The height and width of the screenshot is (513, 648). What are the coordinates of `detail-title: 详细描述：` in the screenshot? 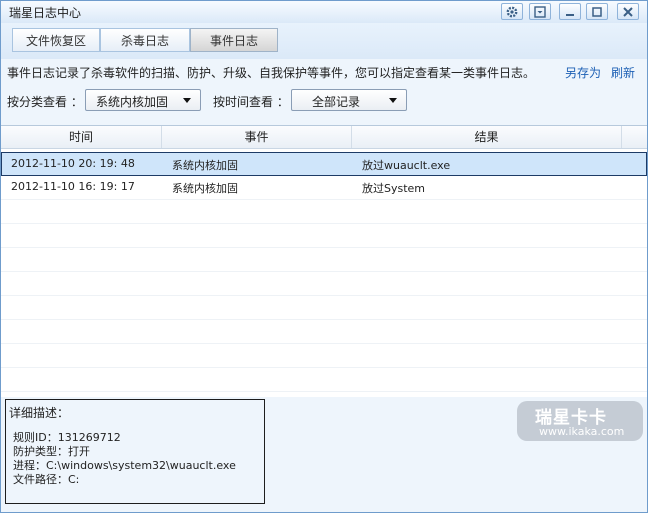 It's located at (39, 413).